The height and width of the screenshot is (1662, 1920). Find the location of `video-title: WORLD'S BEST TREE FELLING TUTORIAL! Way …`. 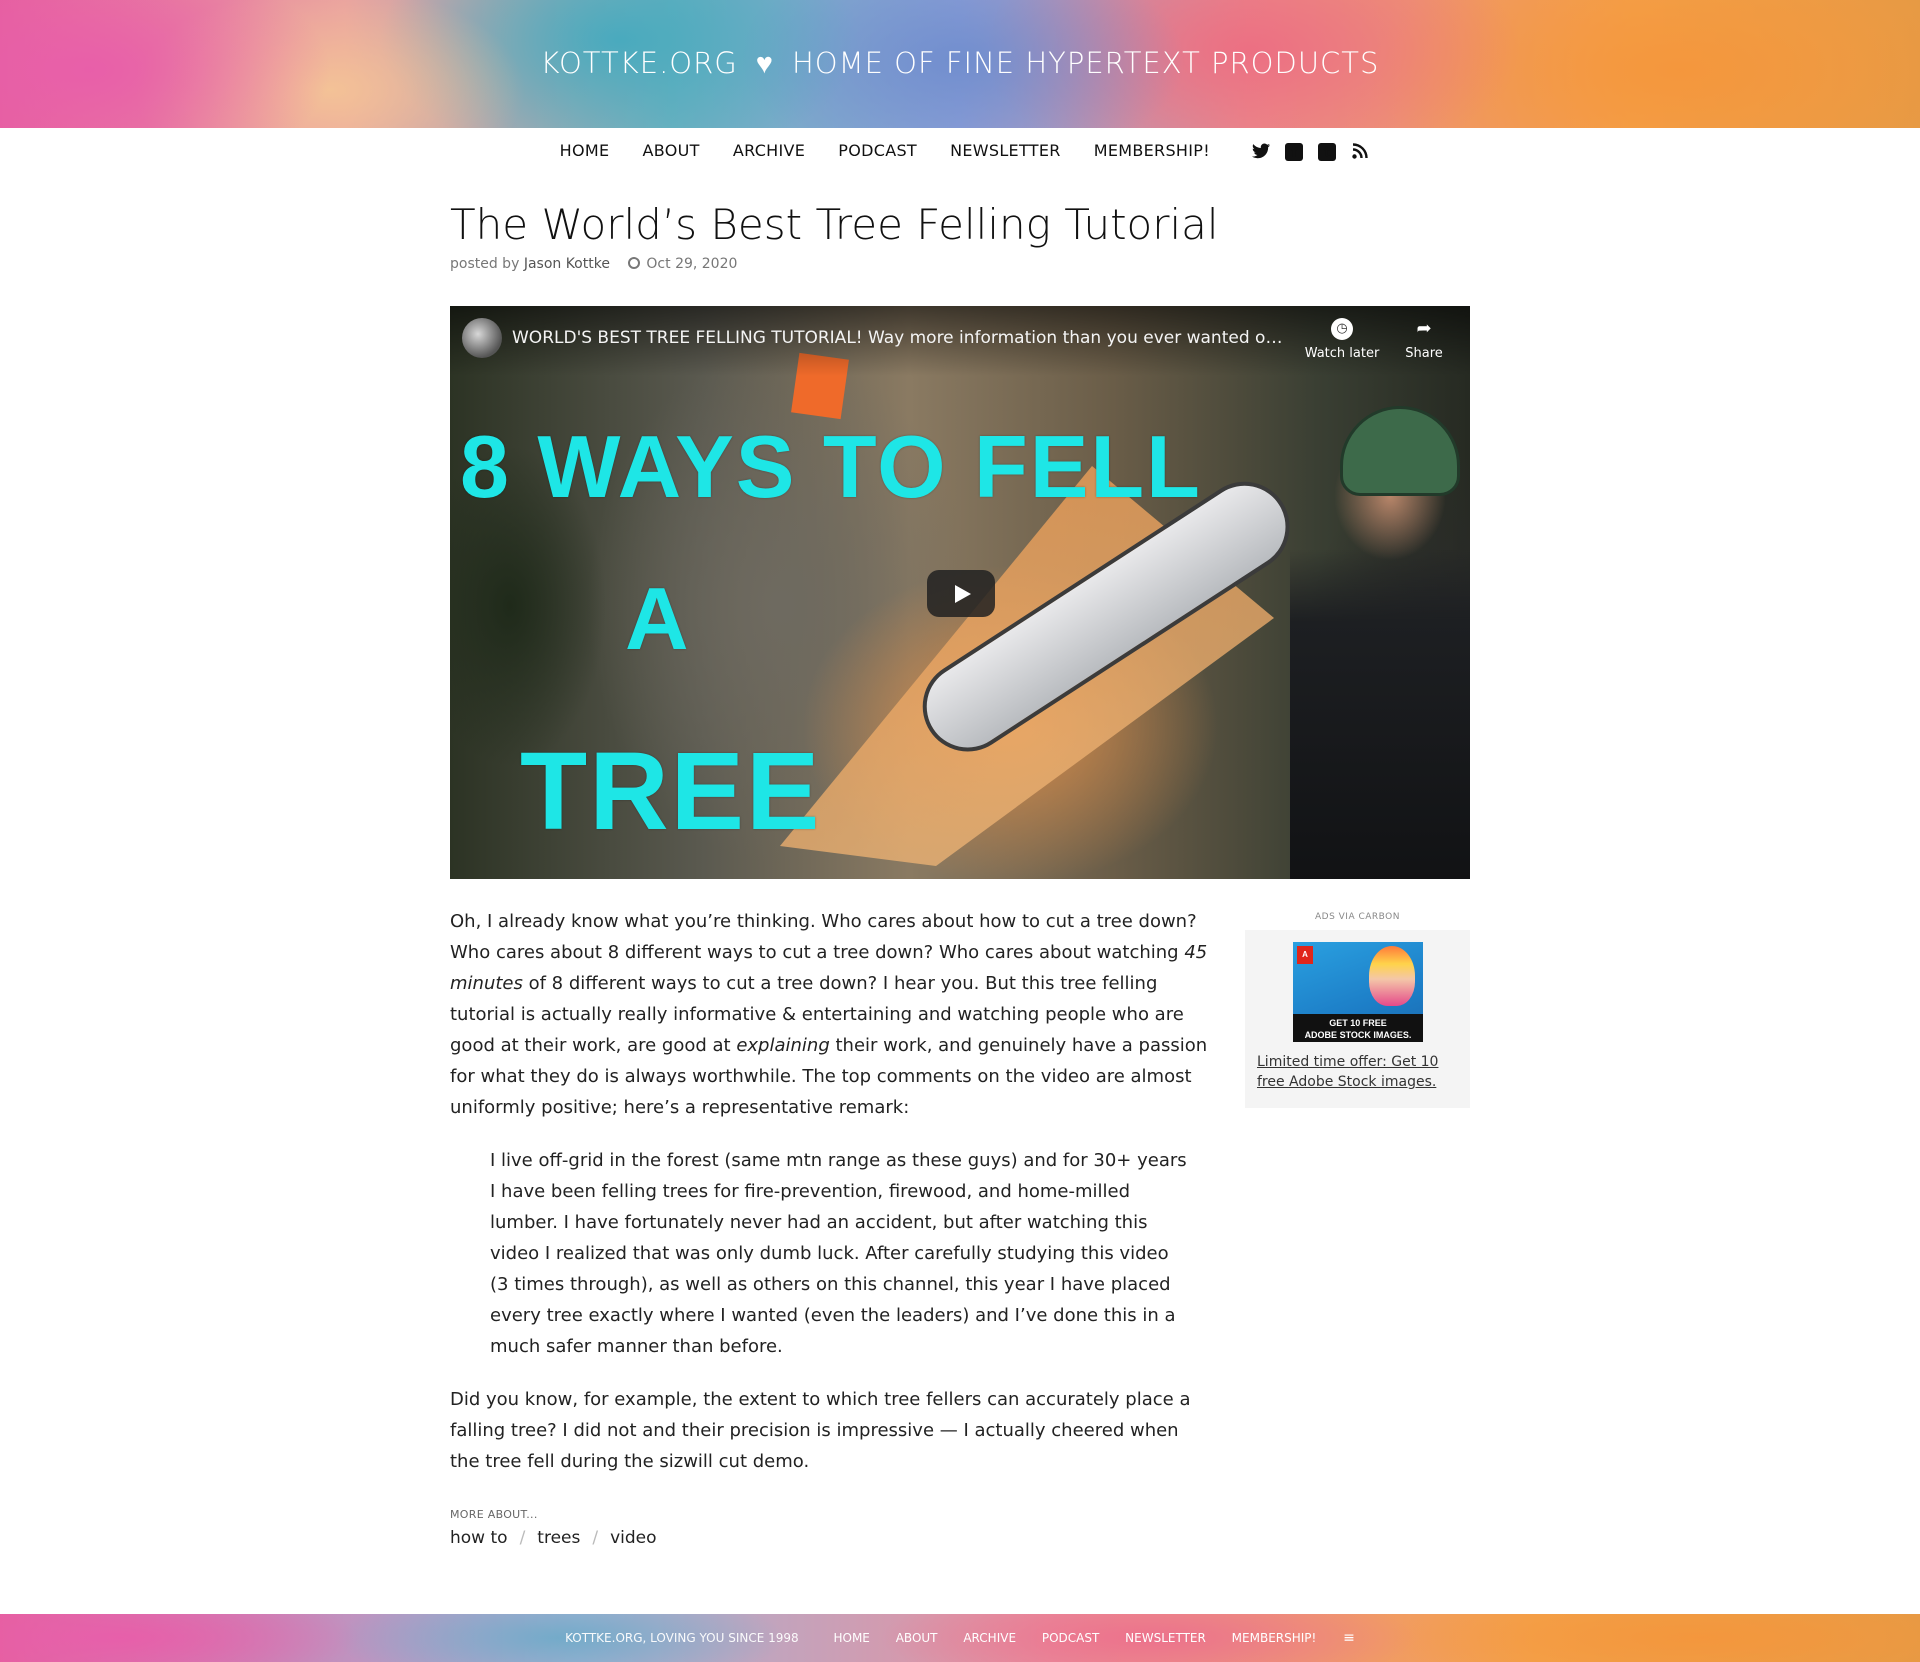

video-title: WORLD'S BEST TREE FELLING TUTORIAL! Way … is located at coordinates (902, 338).